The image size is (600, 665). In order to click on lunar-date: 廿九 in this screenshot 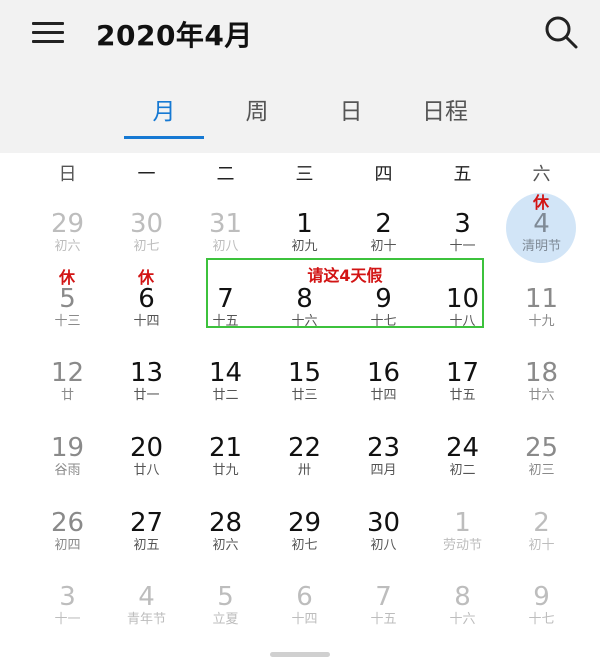, I will do `click(225, 470)`.